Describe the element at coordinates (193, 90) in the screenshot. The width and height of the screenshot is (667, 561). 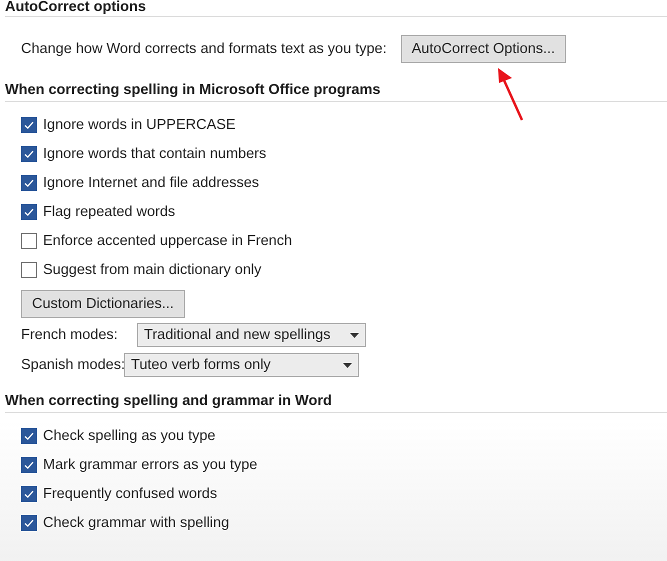
I see `section-heading: When correcting spelling in Microsoft Office programs` at that location.